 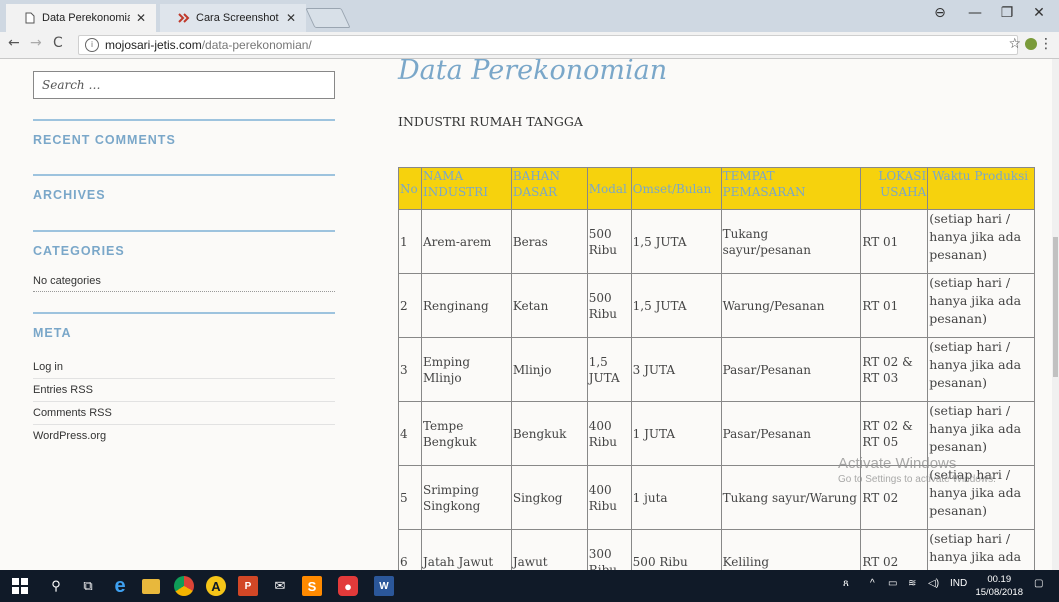 What do you see at coordinates (184, 390) in the screenshot?
I see `meta-link-entries-rss: Entries RSS` at bounding box center [184, 390].